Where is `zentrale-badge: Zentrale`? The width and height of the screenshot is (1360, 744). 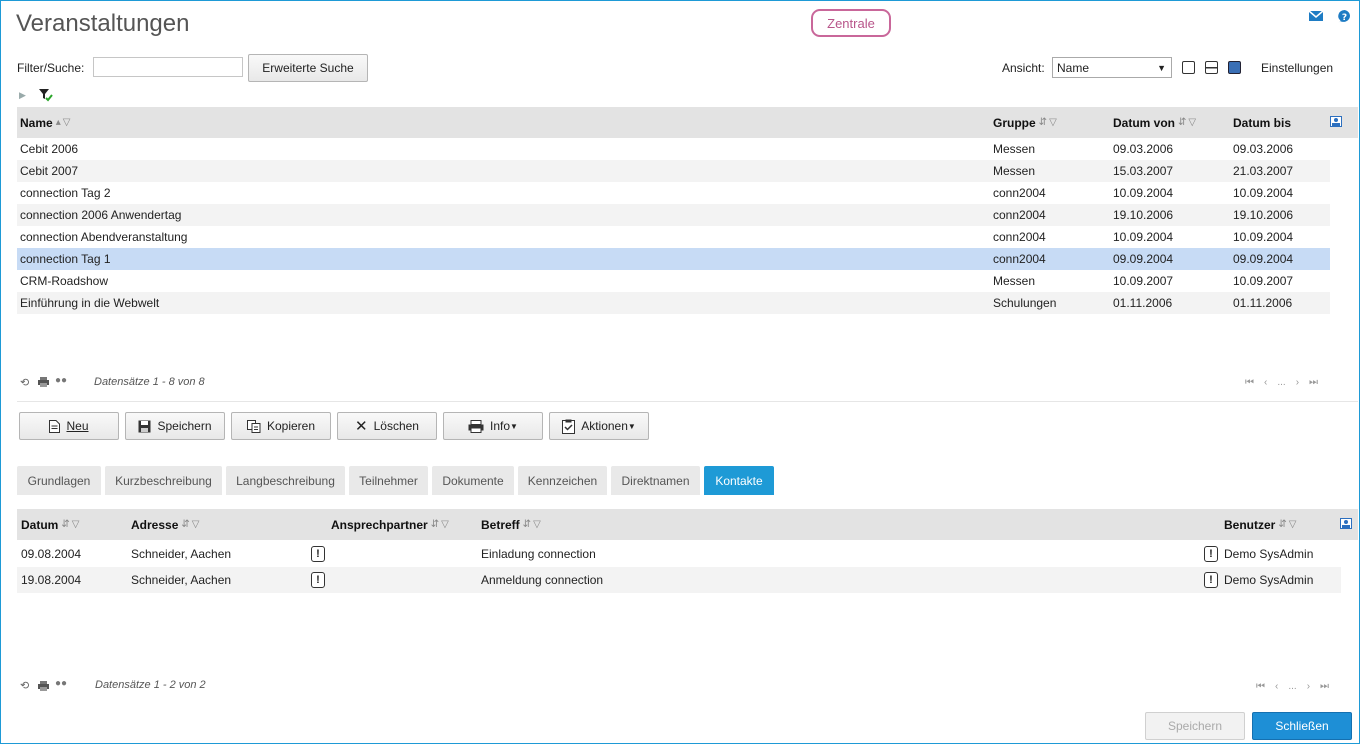
zentrale-badge: Zentrale is located at coordinates (851, 23).